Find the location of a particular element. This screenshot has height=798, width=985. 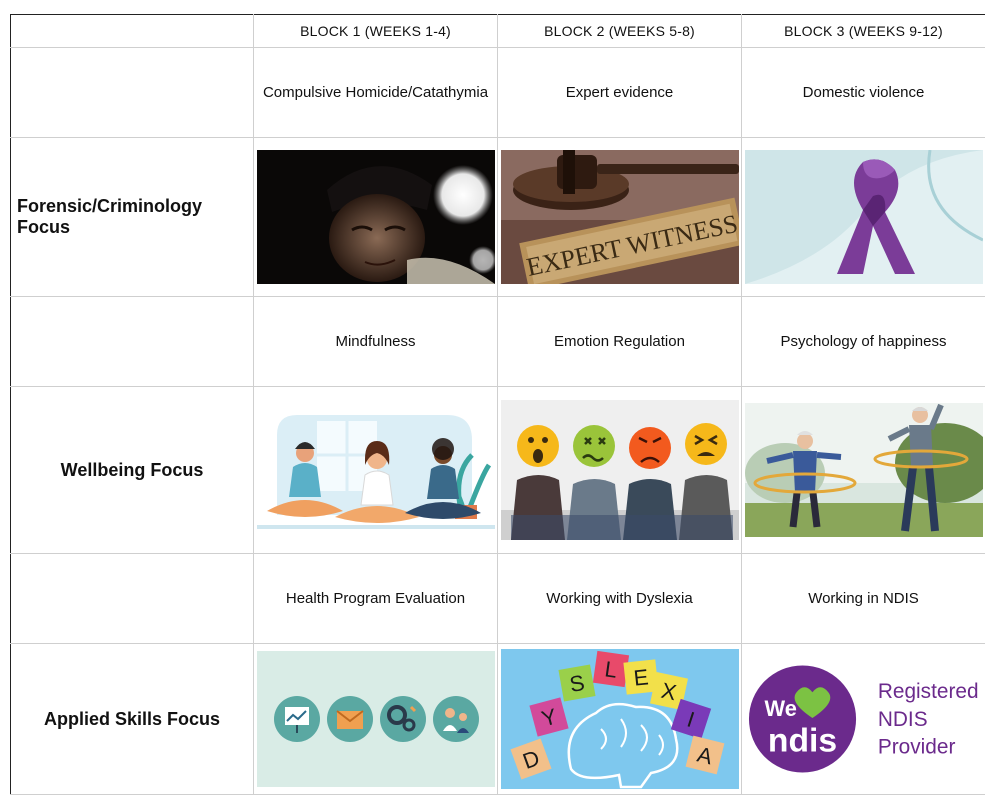

program-evaluation-image-cell is located at coordinates (375, 719).